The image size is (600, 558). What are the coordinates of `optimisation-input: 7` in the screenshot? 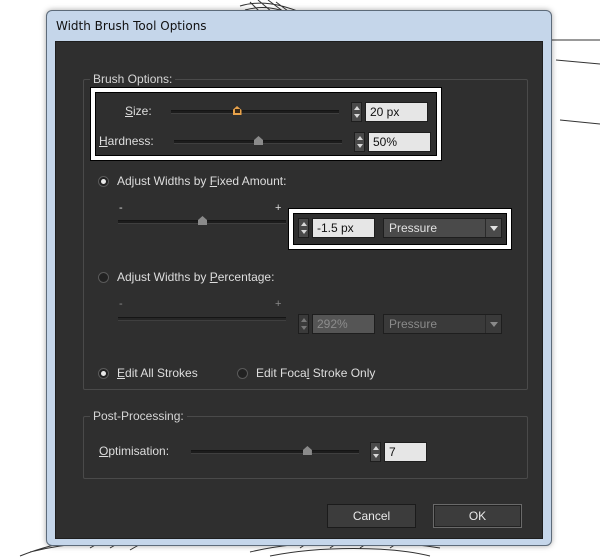 It's located at (405, 452).